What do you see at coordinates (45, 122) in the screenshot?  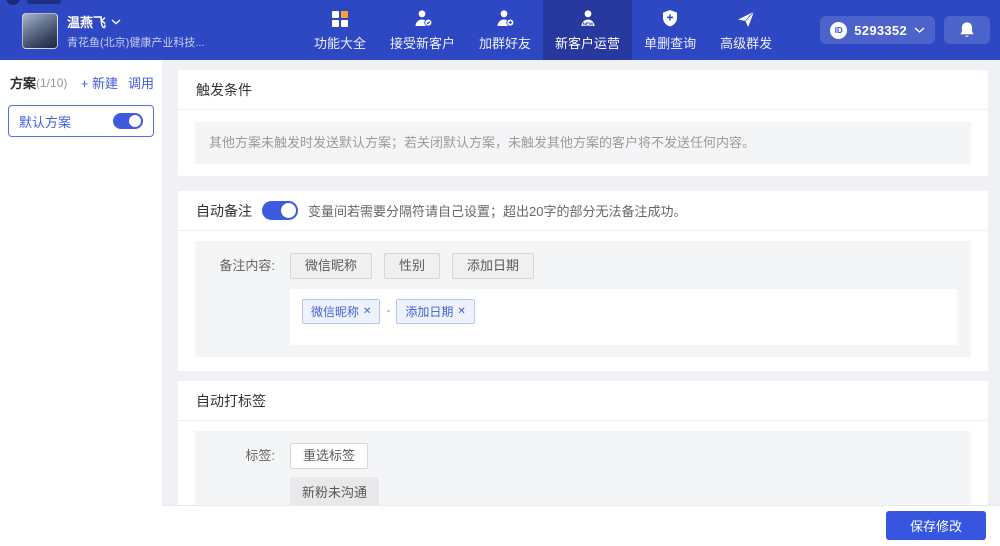 I see `plan-name: 默认方案` at bounding box center [45, 122].